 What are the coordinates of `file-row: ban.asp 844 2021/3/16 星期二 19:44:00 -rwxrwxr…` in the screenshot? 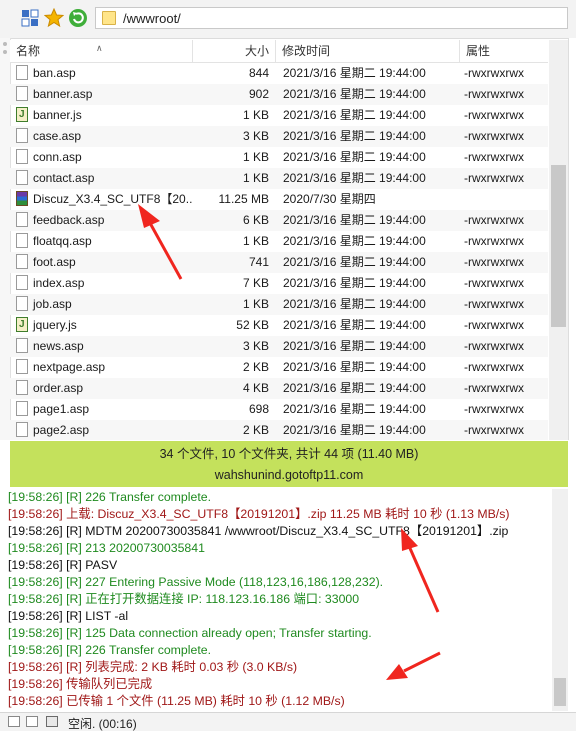 It's located at (279, 73).